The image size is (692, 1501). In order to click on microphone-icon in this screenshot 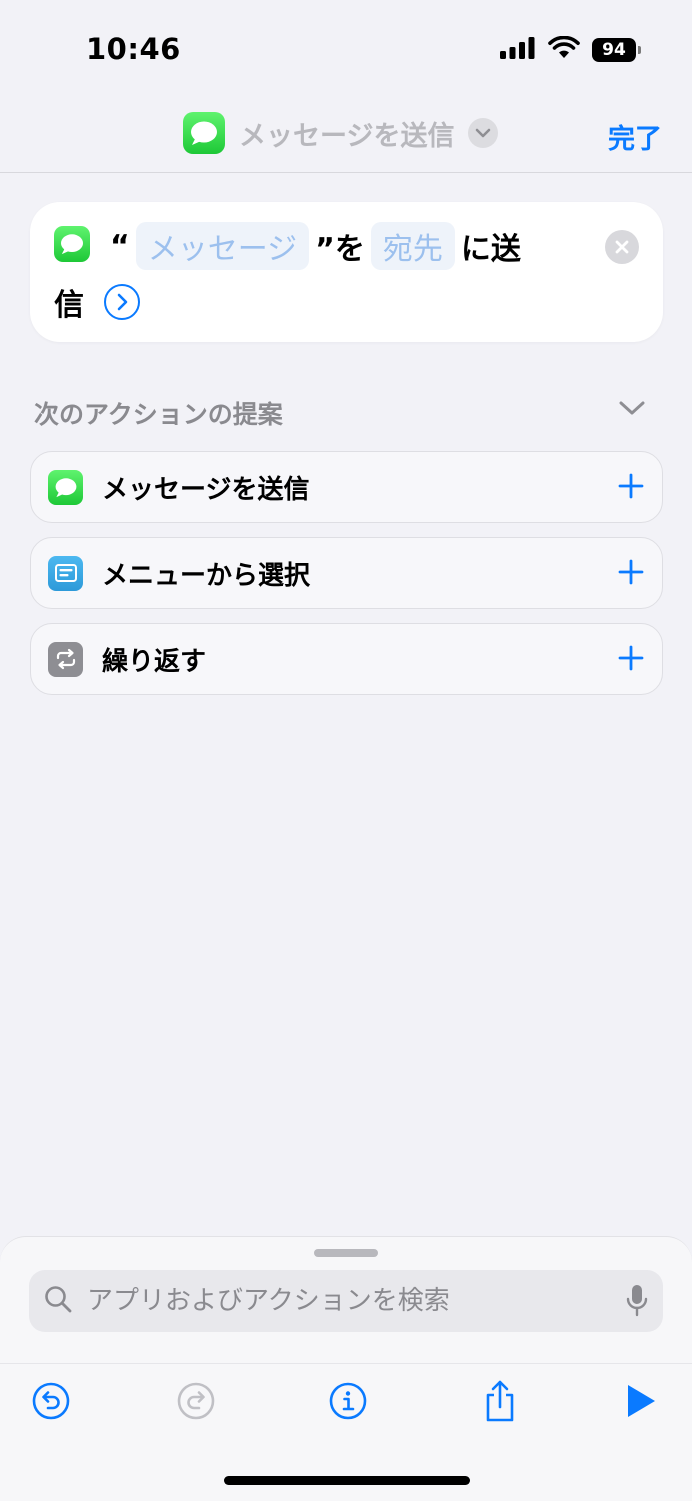, I will do `click(637, 1303)`.